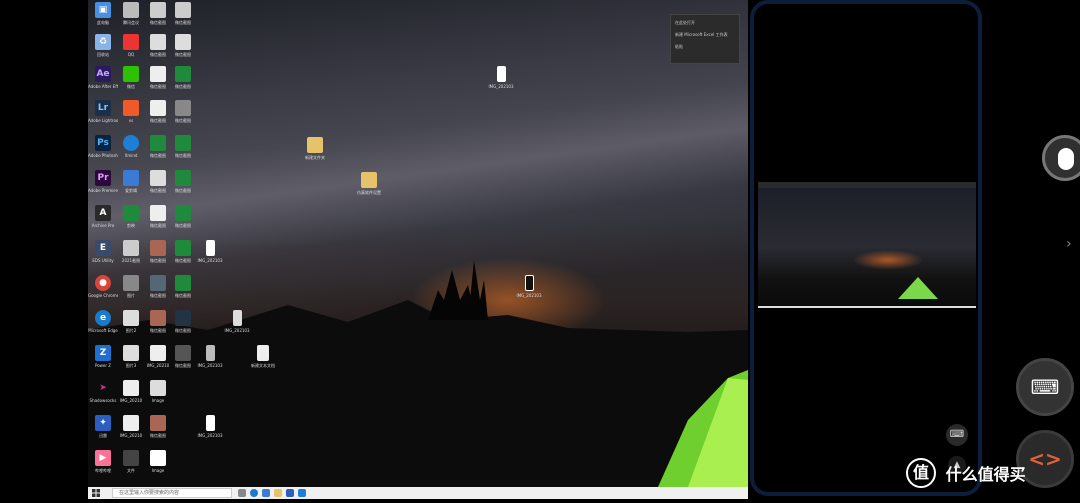  I want to click on desktop-icon-col2: QQ, so click(131, 45).